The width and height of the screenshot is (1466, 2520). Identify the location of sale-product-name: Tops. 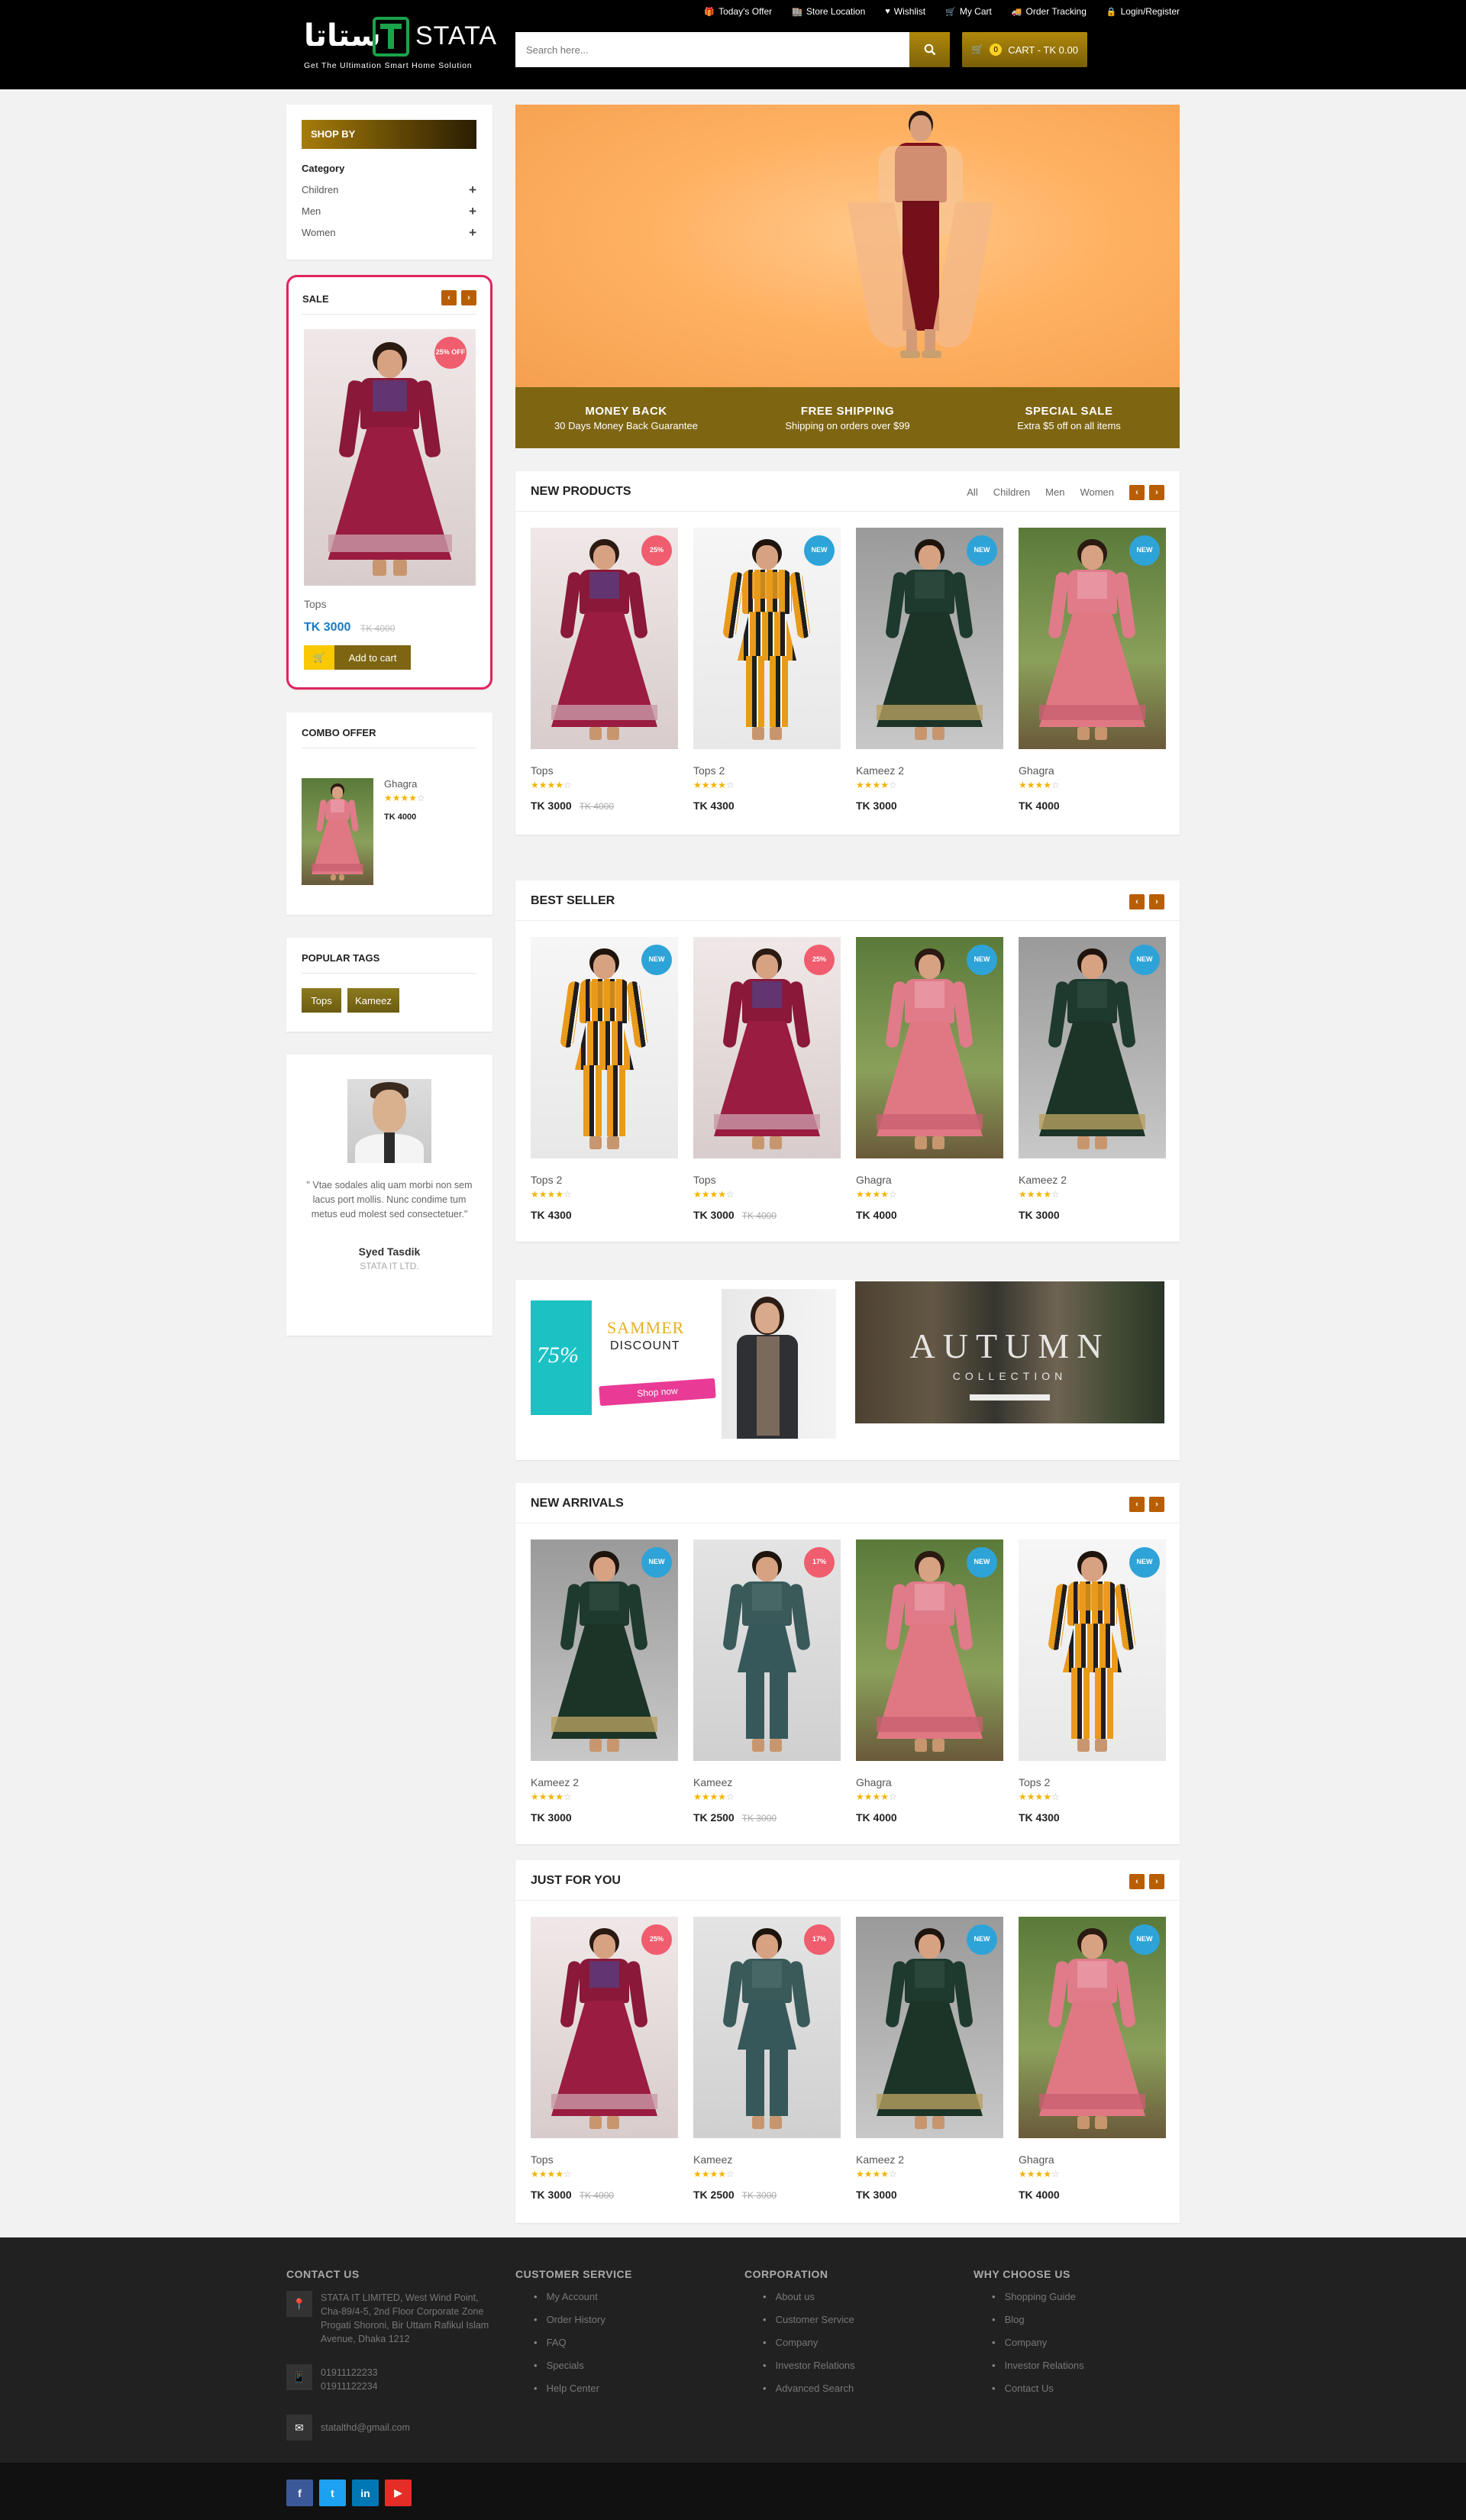
(316, 604).